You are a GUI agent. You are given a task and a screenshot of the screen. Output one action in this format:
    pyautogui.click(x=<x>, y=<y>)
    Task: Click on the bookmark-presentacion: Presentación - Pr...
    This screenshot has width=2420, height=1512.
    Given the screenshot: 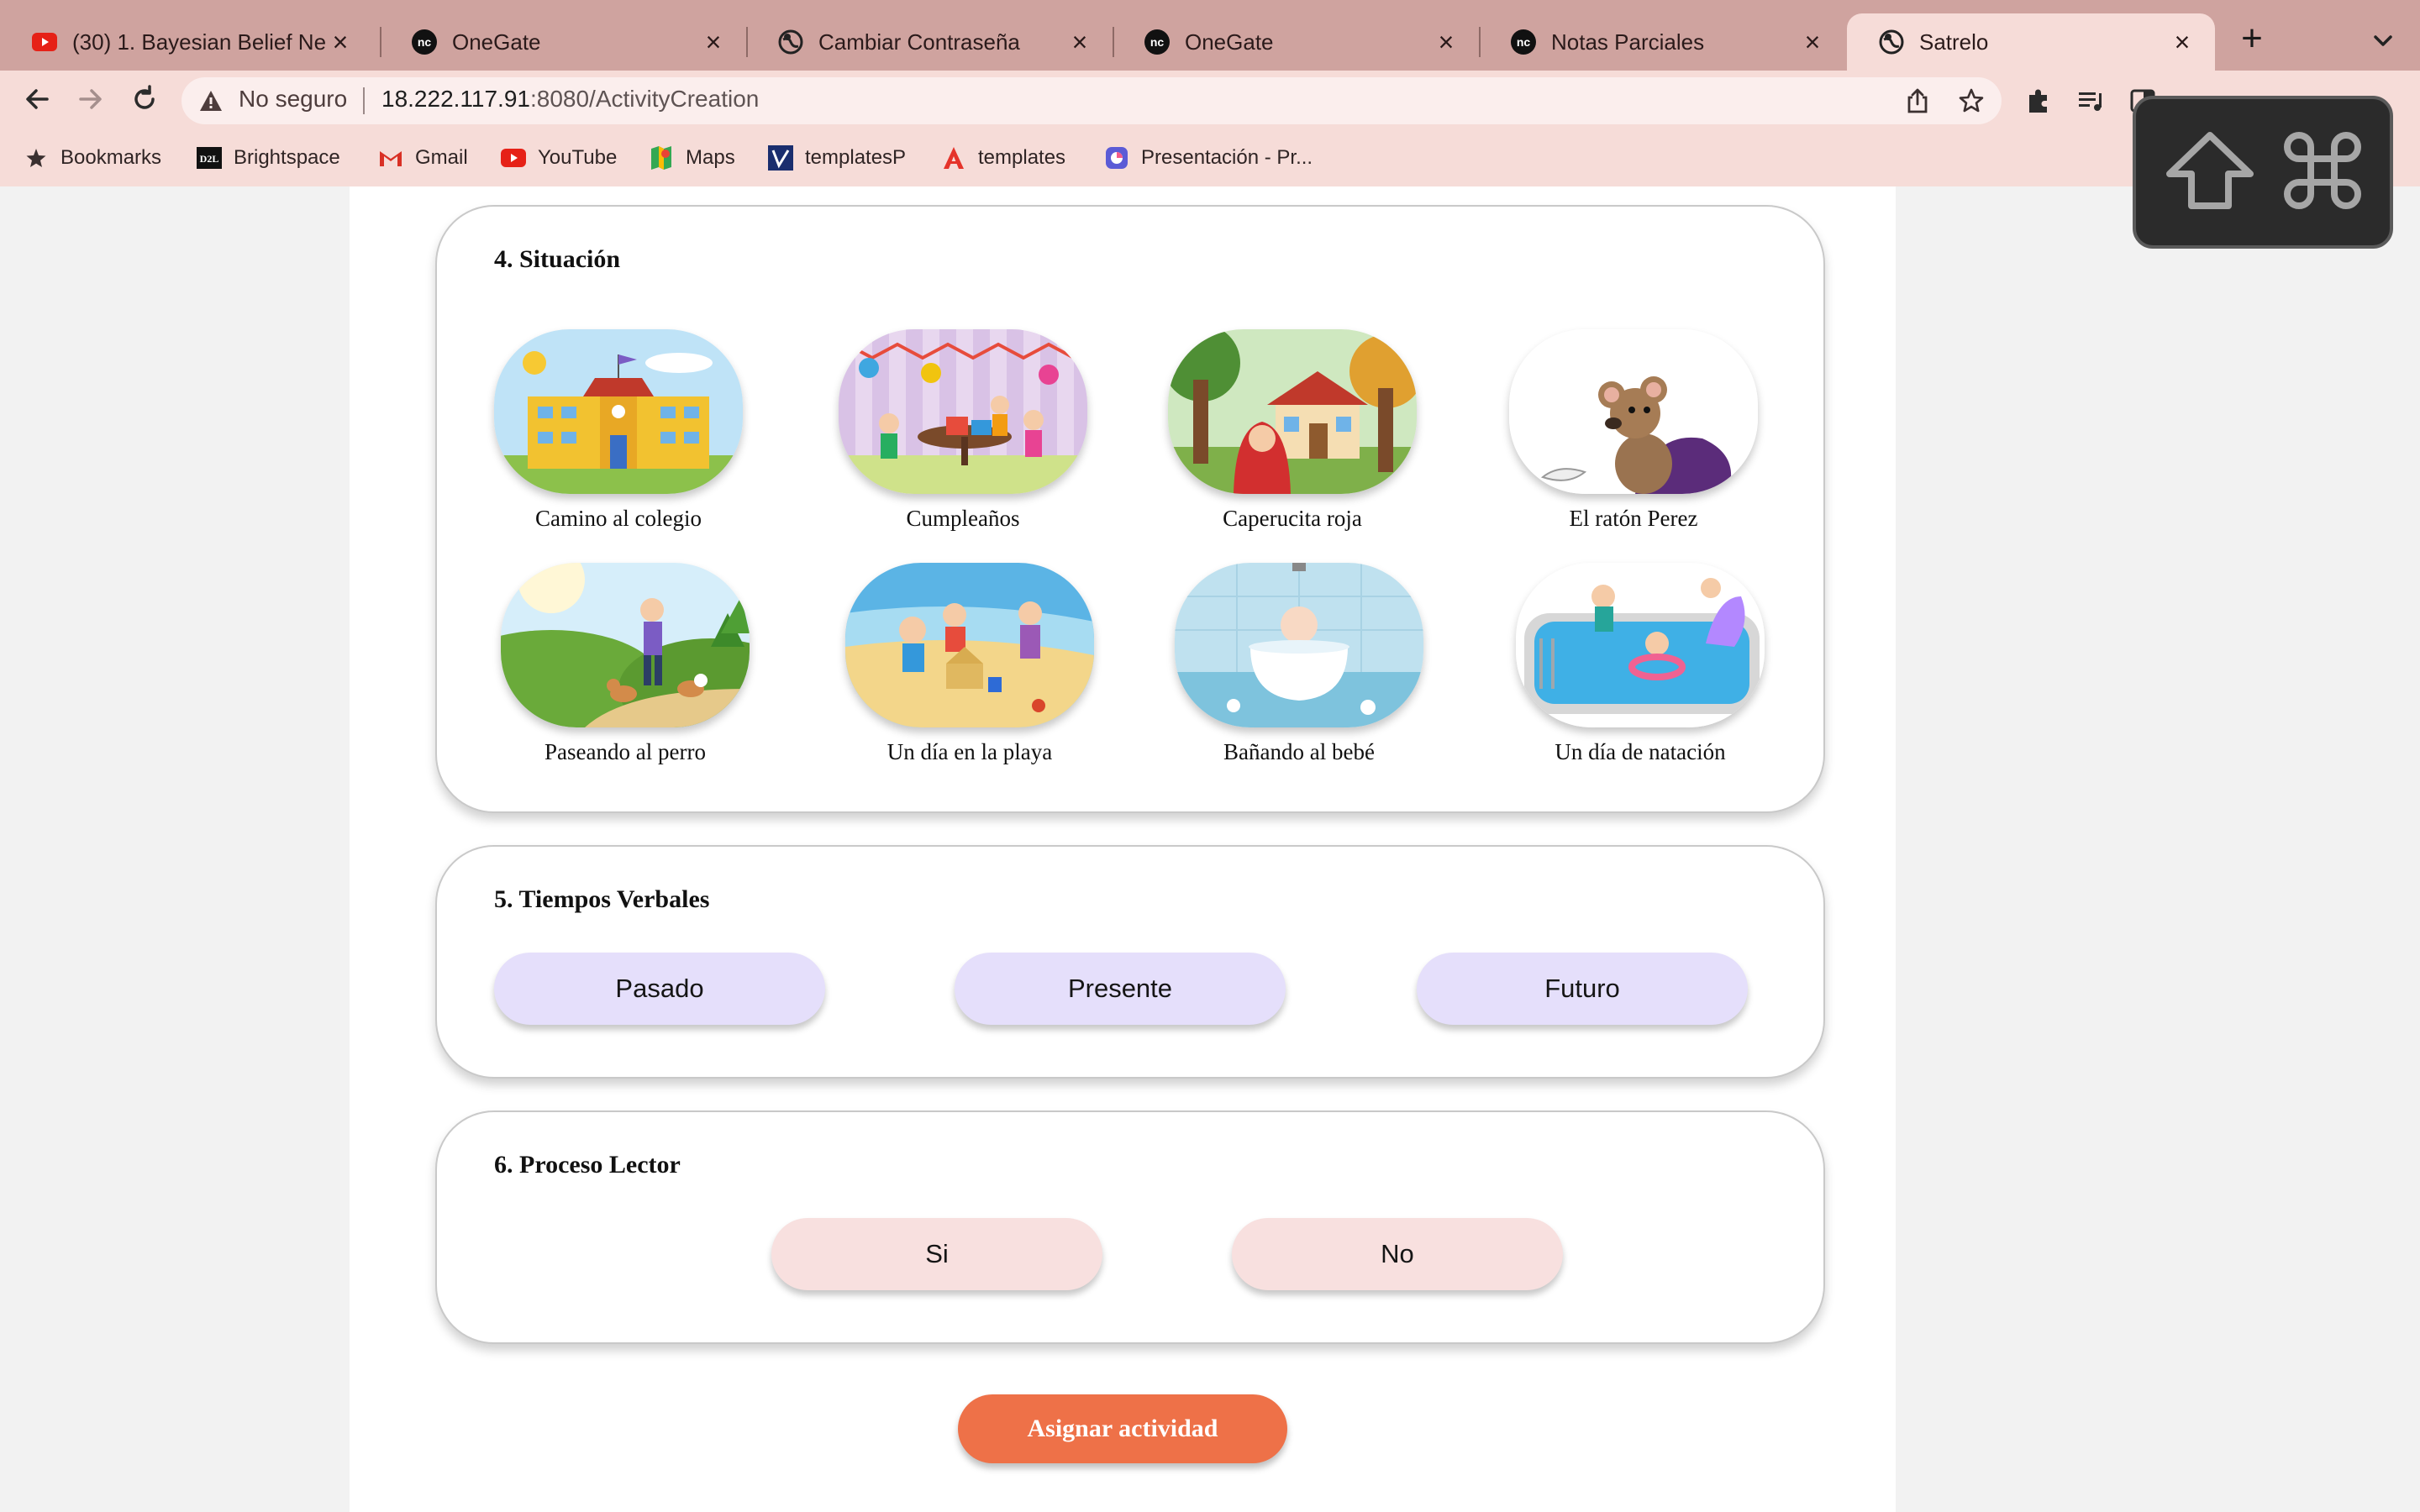 What is the action you would take?
    pyautogui.click(x=1208, y=158)
    